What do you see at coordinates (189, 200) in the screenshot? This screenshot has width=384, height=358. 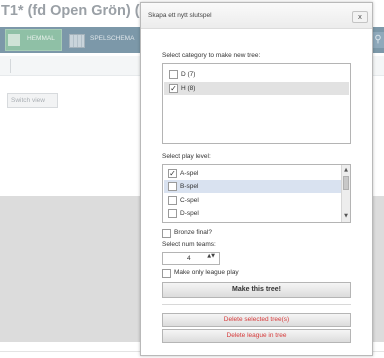 I see `play-level-c-label: C-spel` at bounding box center [189, 200].